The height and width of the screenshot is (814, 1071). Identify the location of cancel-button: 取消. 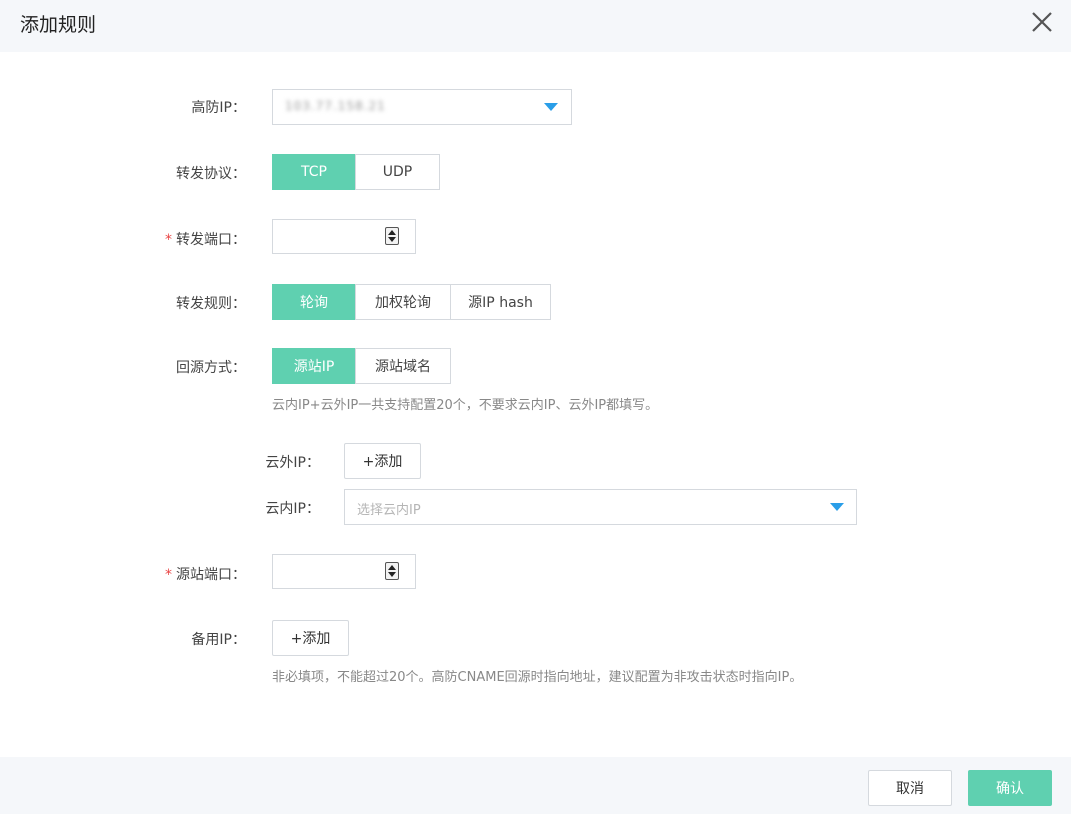
(910, 788).